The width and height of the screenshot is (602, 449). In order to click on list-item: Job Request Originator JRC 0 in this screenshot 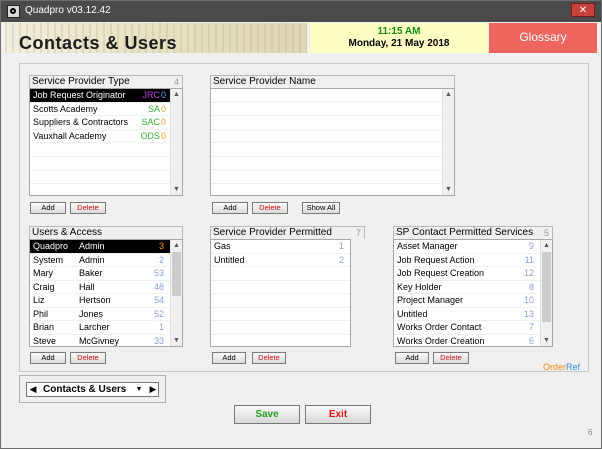, I will do `click(106, 96)`.